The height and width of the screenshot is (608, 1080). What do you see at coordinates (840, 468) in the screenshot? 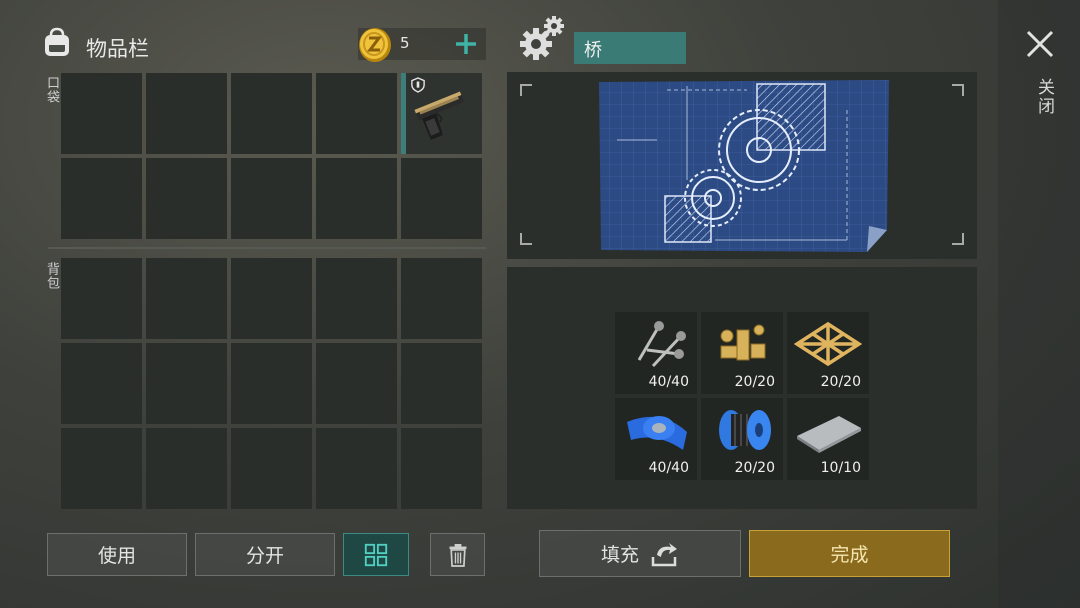
I see `ingredient-count: 10/10` at bounding box center [840, 468].